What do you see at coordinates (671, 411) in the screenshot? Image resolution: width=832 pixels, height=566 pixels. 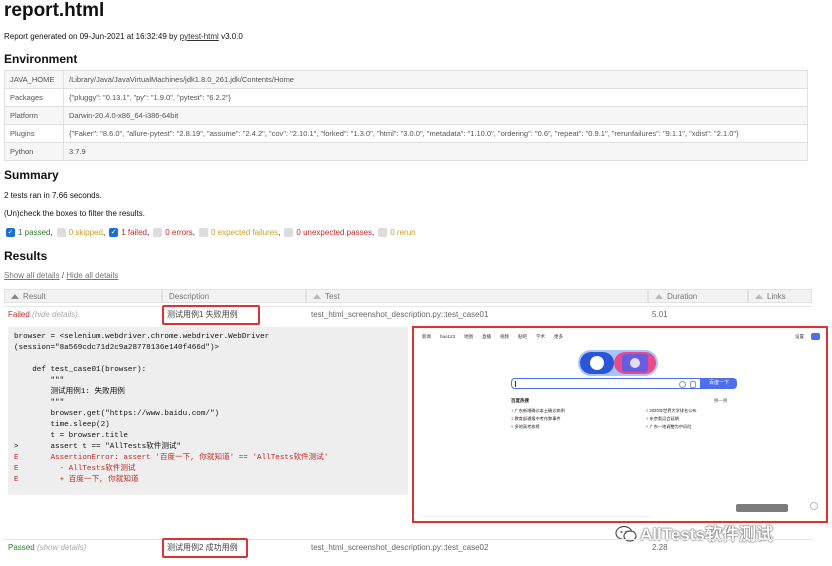 I see `baidu-hot-item: 2 2020年世界大学排名公布` at bounding box center [671, 411].